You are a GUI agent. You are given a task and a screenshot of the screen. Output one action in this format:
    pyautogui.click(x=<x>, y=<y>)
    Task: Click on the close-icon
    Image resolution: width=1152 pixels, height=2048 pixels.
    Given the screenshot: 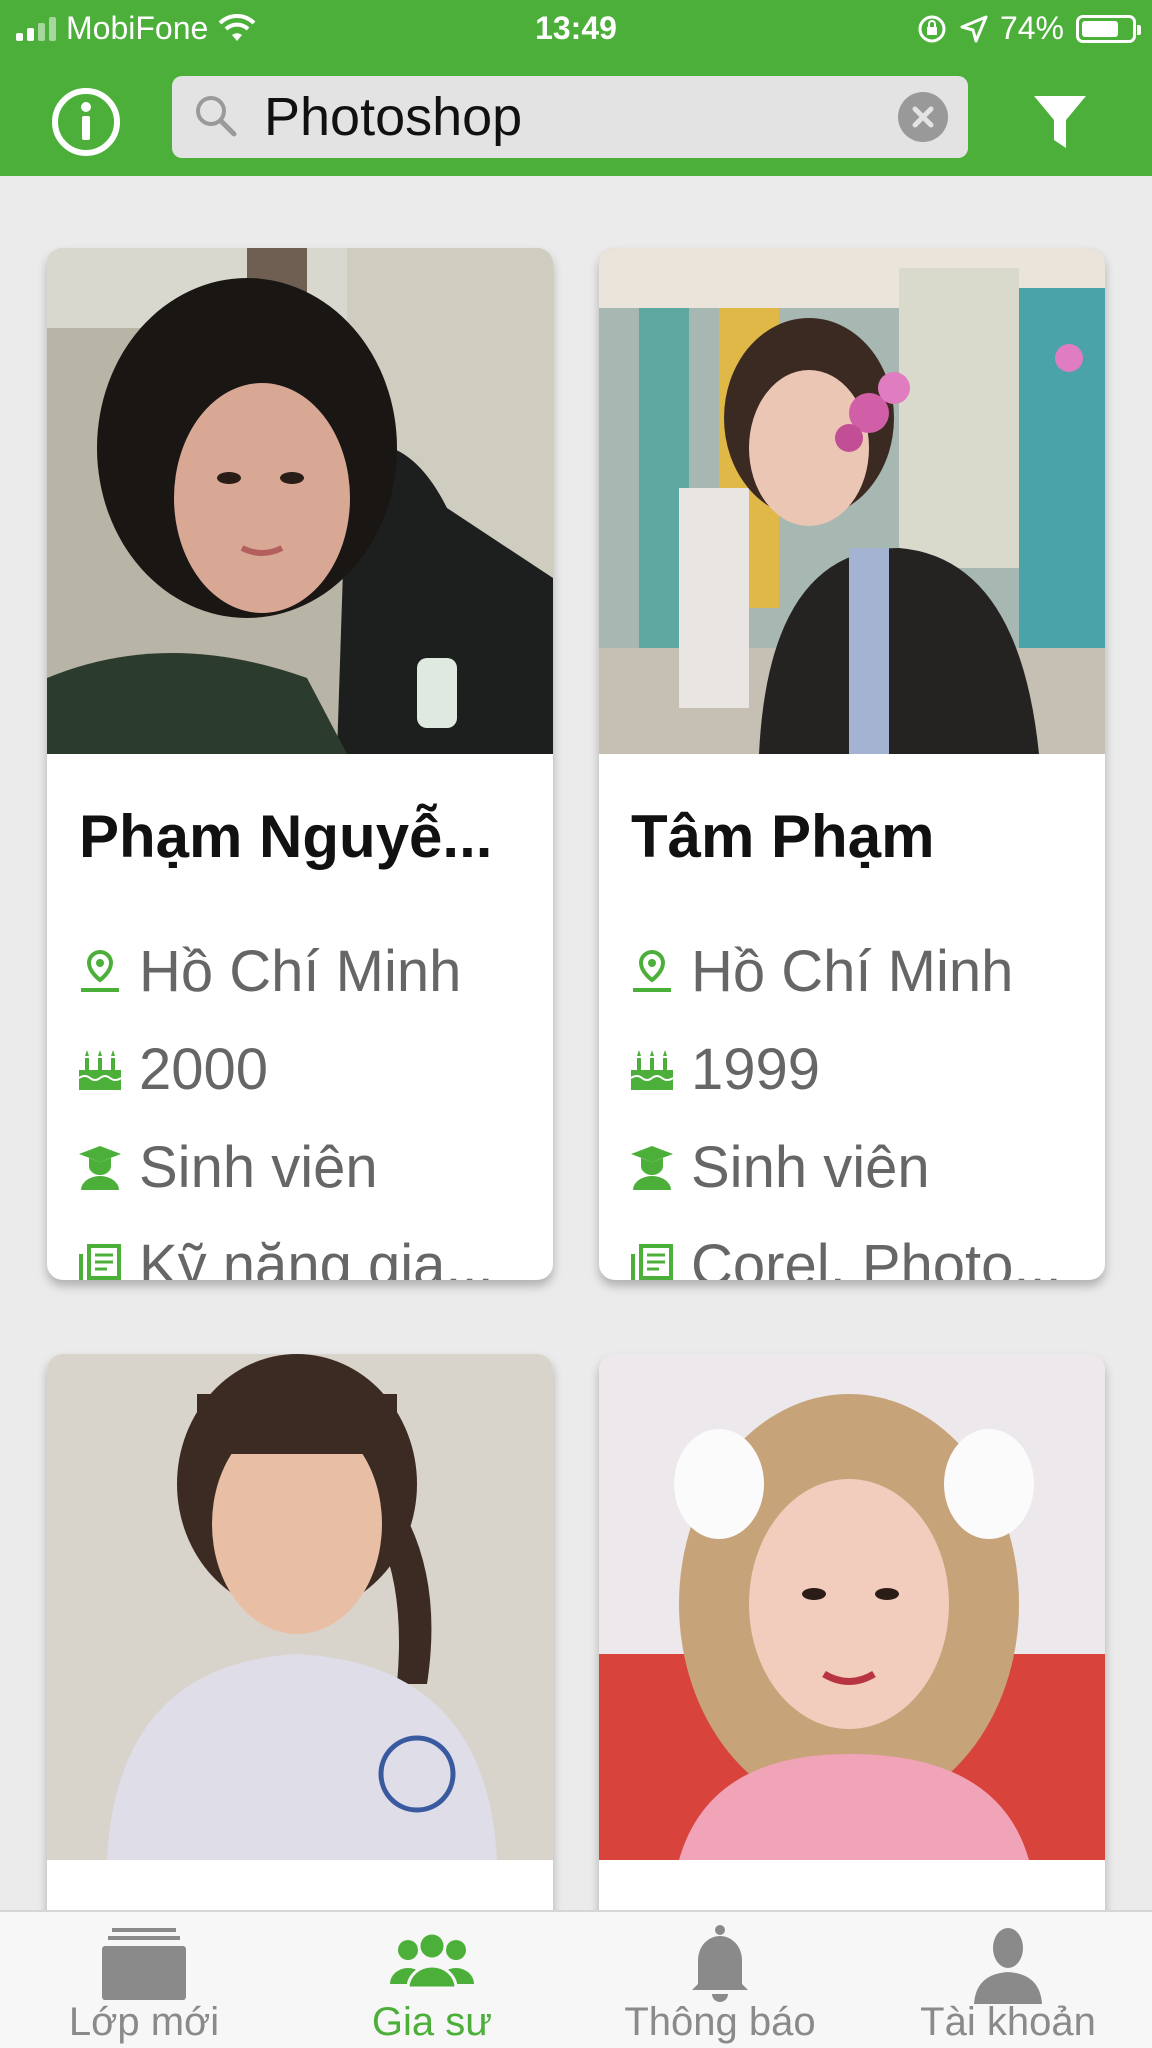 What is the action you would take?
    pyautogui.click(x=923, y=117)
    